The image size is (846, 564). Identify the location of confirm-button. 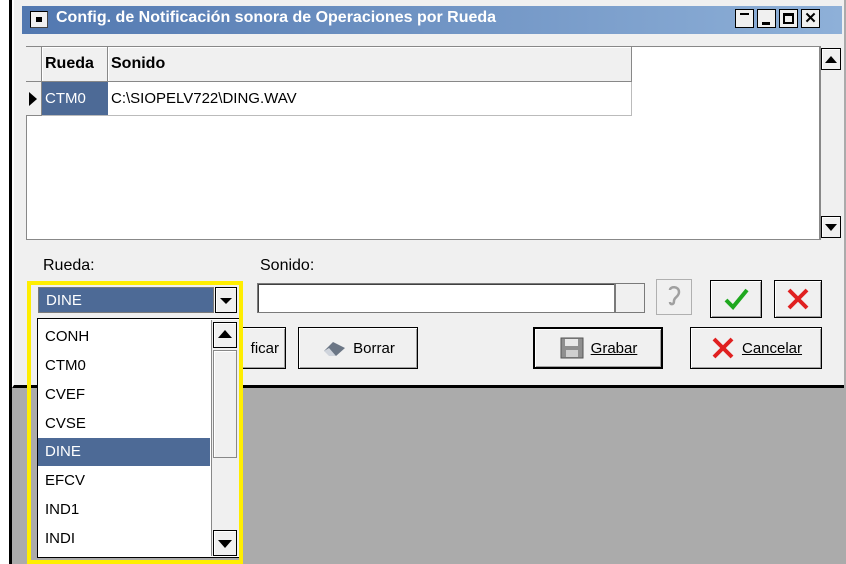
(736, 299).